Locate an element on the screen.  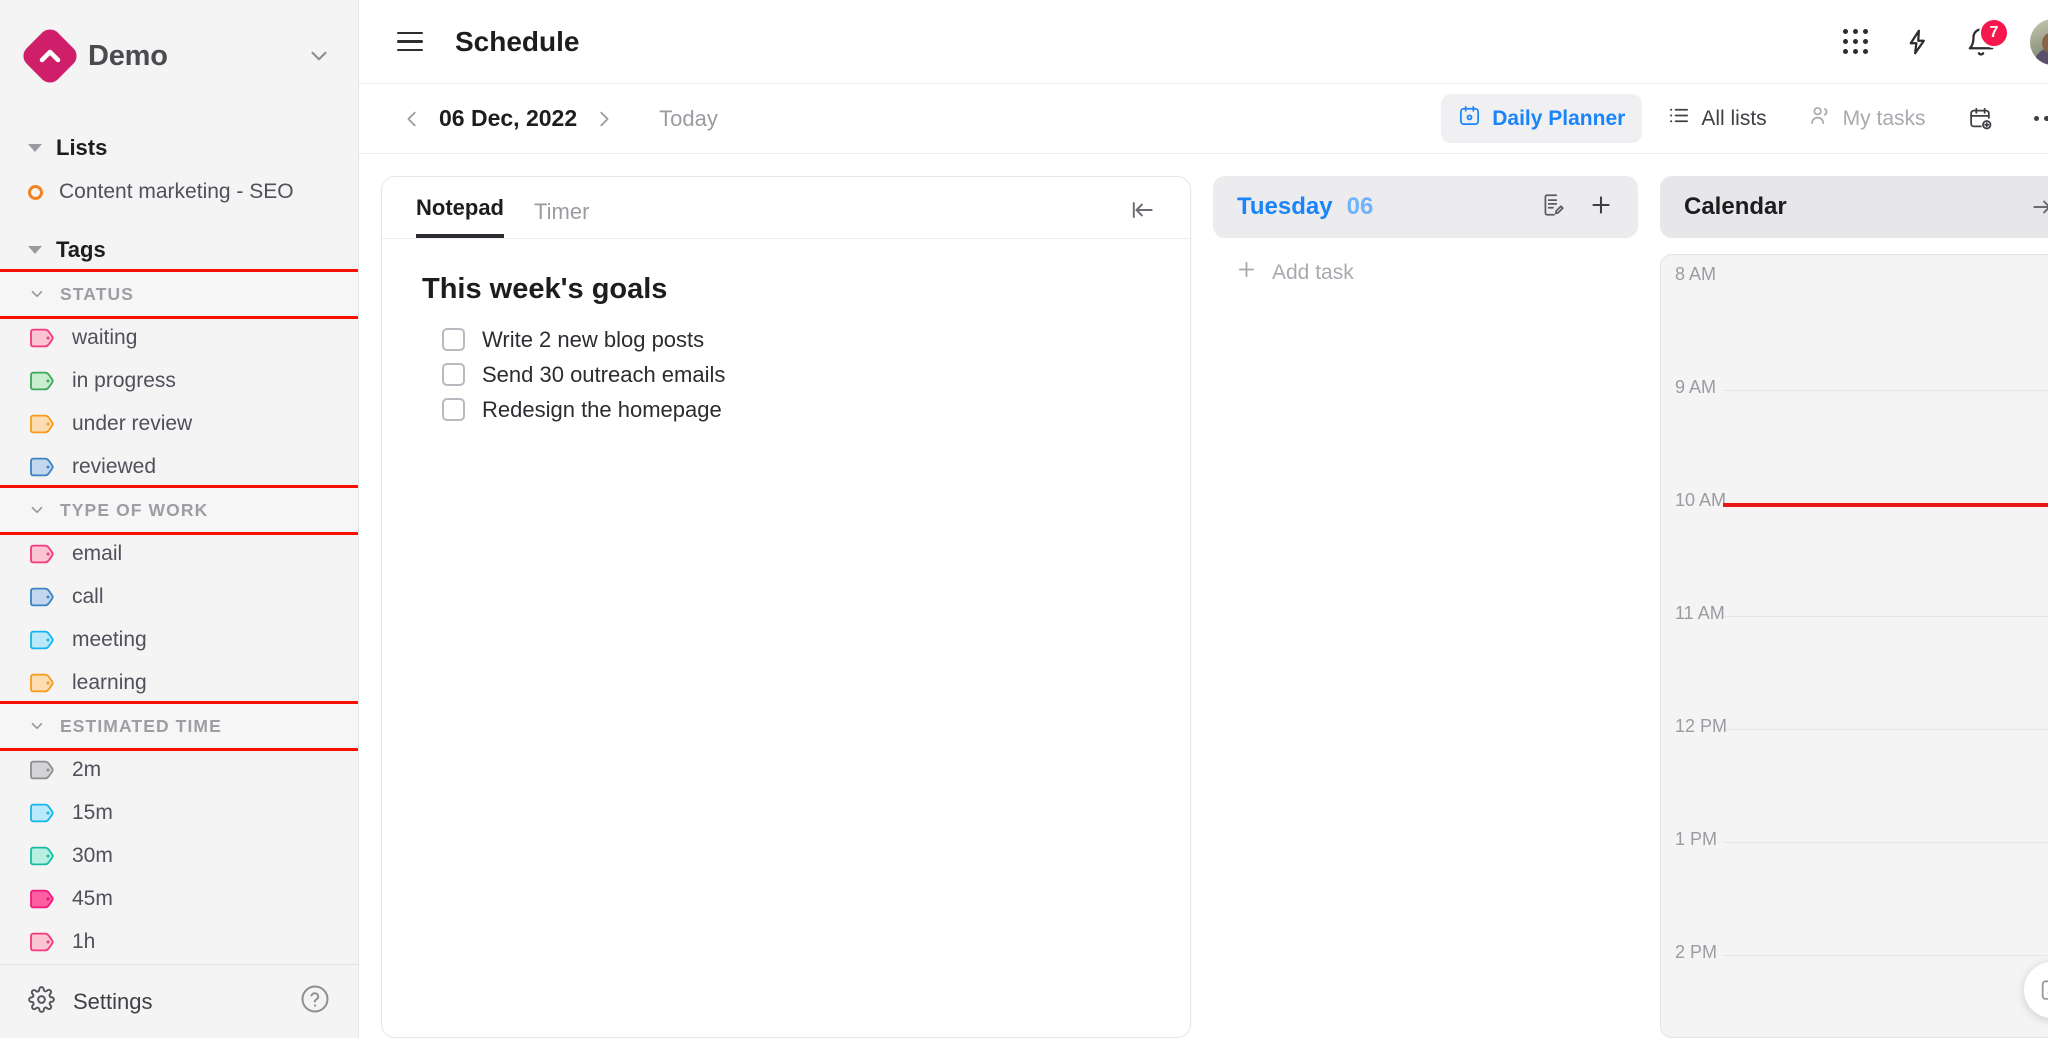
tag-item-call: call is located at coordinates (179, 596).